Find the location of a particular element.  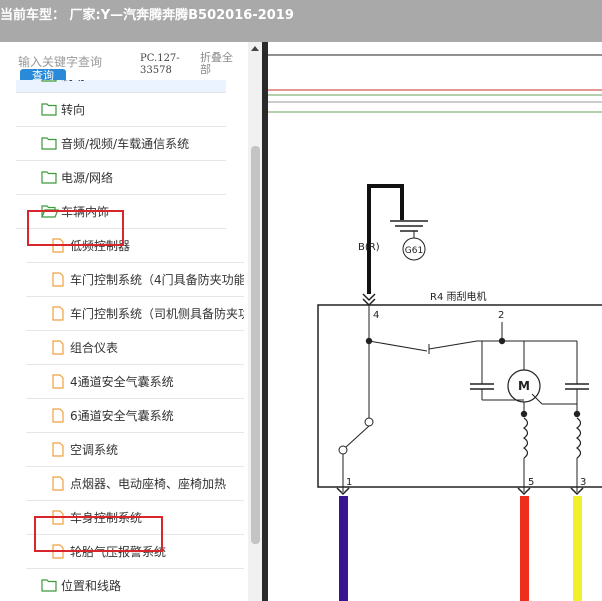

tree-item-label: 位置和线路 is located at coordinates (91, 586).